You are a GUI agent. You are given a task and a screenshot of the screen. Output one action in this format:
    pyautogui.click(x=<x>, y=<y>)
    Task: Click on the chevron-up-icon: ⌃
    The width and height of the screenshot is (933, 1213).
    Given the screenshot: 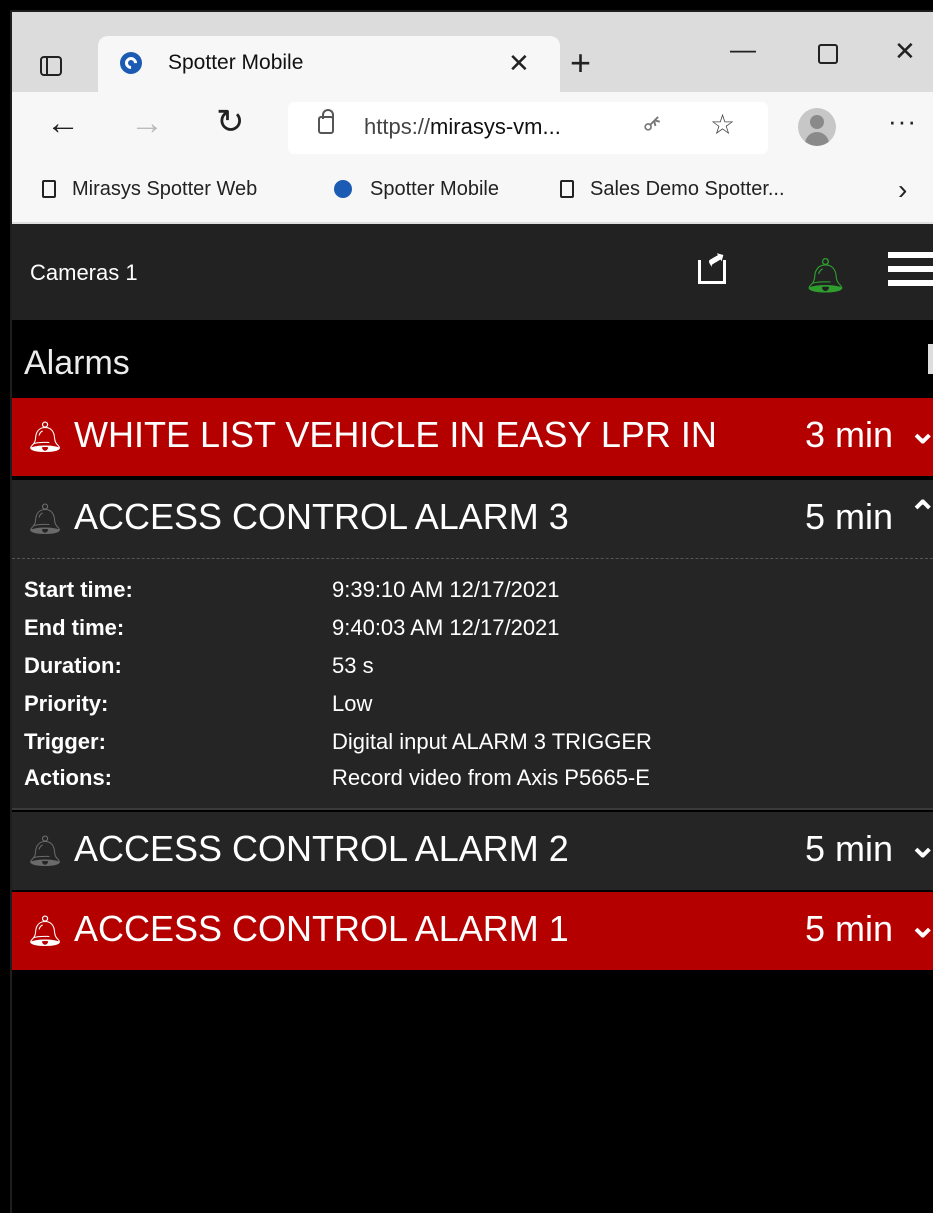 What is the action you would take?
    pyautogui.click(x=921, y=514)
    